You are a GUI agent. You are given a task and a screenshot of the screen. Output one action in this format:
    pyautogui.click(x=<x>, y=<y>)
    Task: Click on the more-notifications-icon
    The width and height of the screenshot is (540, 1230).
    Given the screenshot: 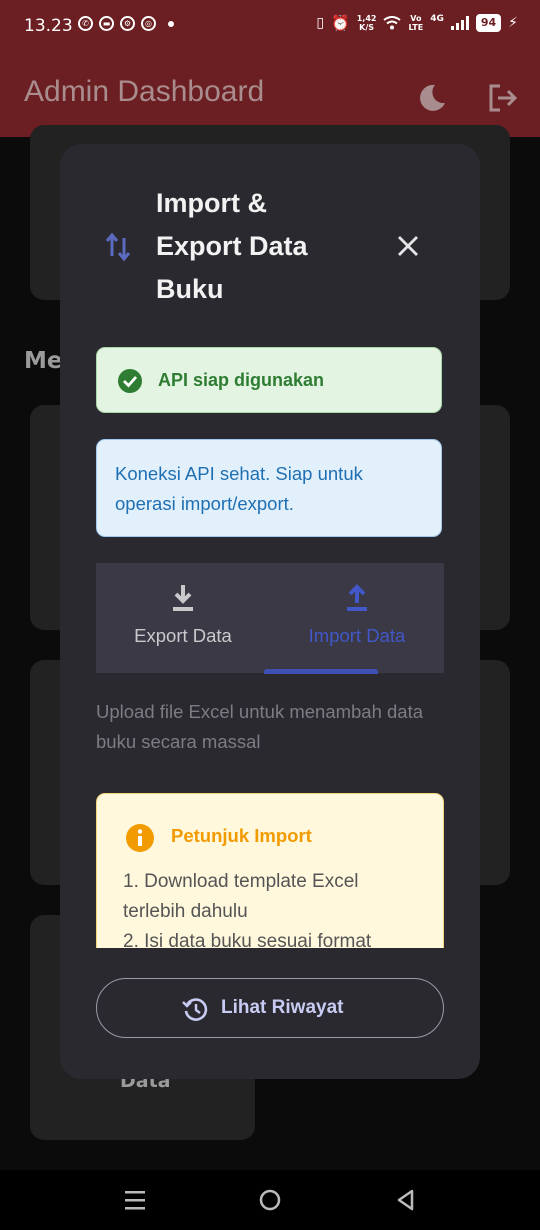 What is the action you would take?
    pyautogui.click(x=171, y=23)
    